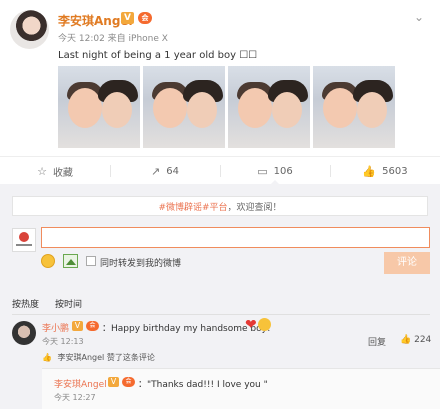 This screenshot has width=440, height=409. I want to click on notice-tag: #微博辟谣#平台, so click(192, 206).